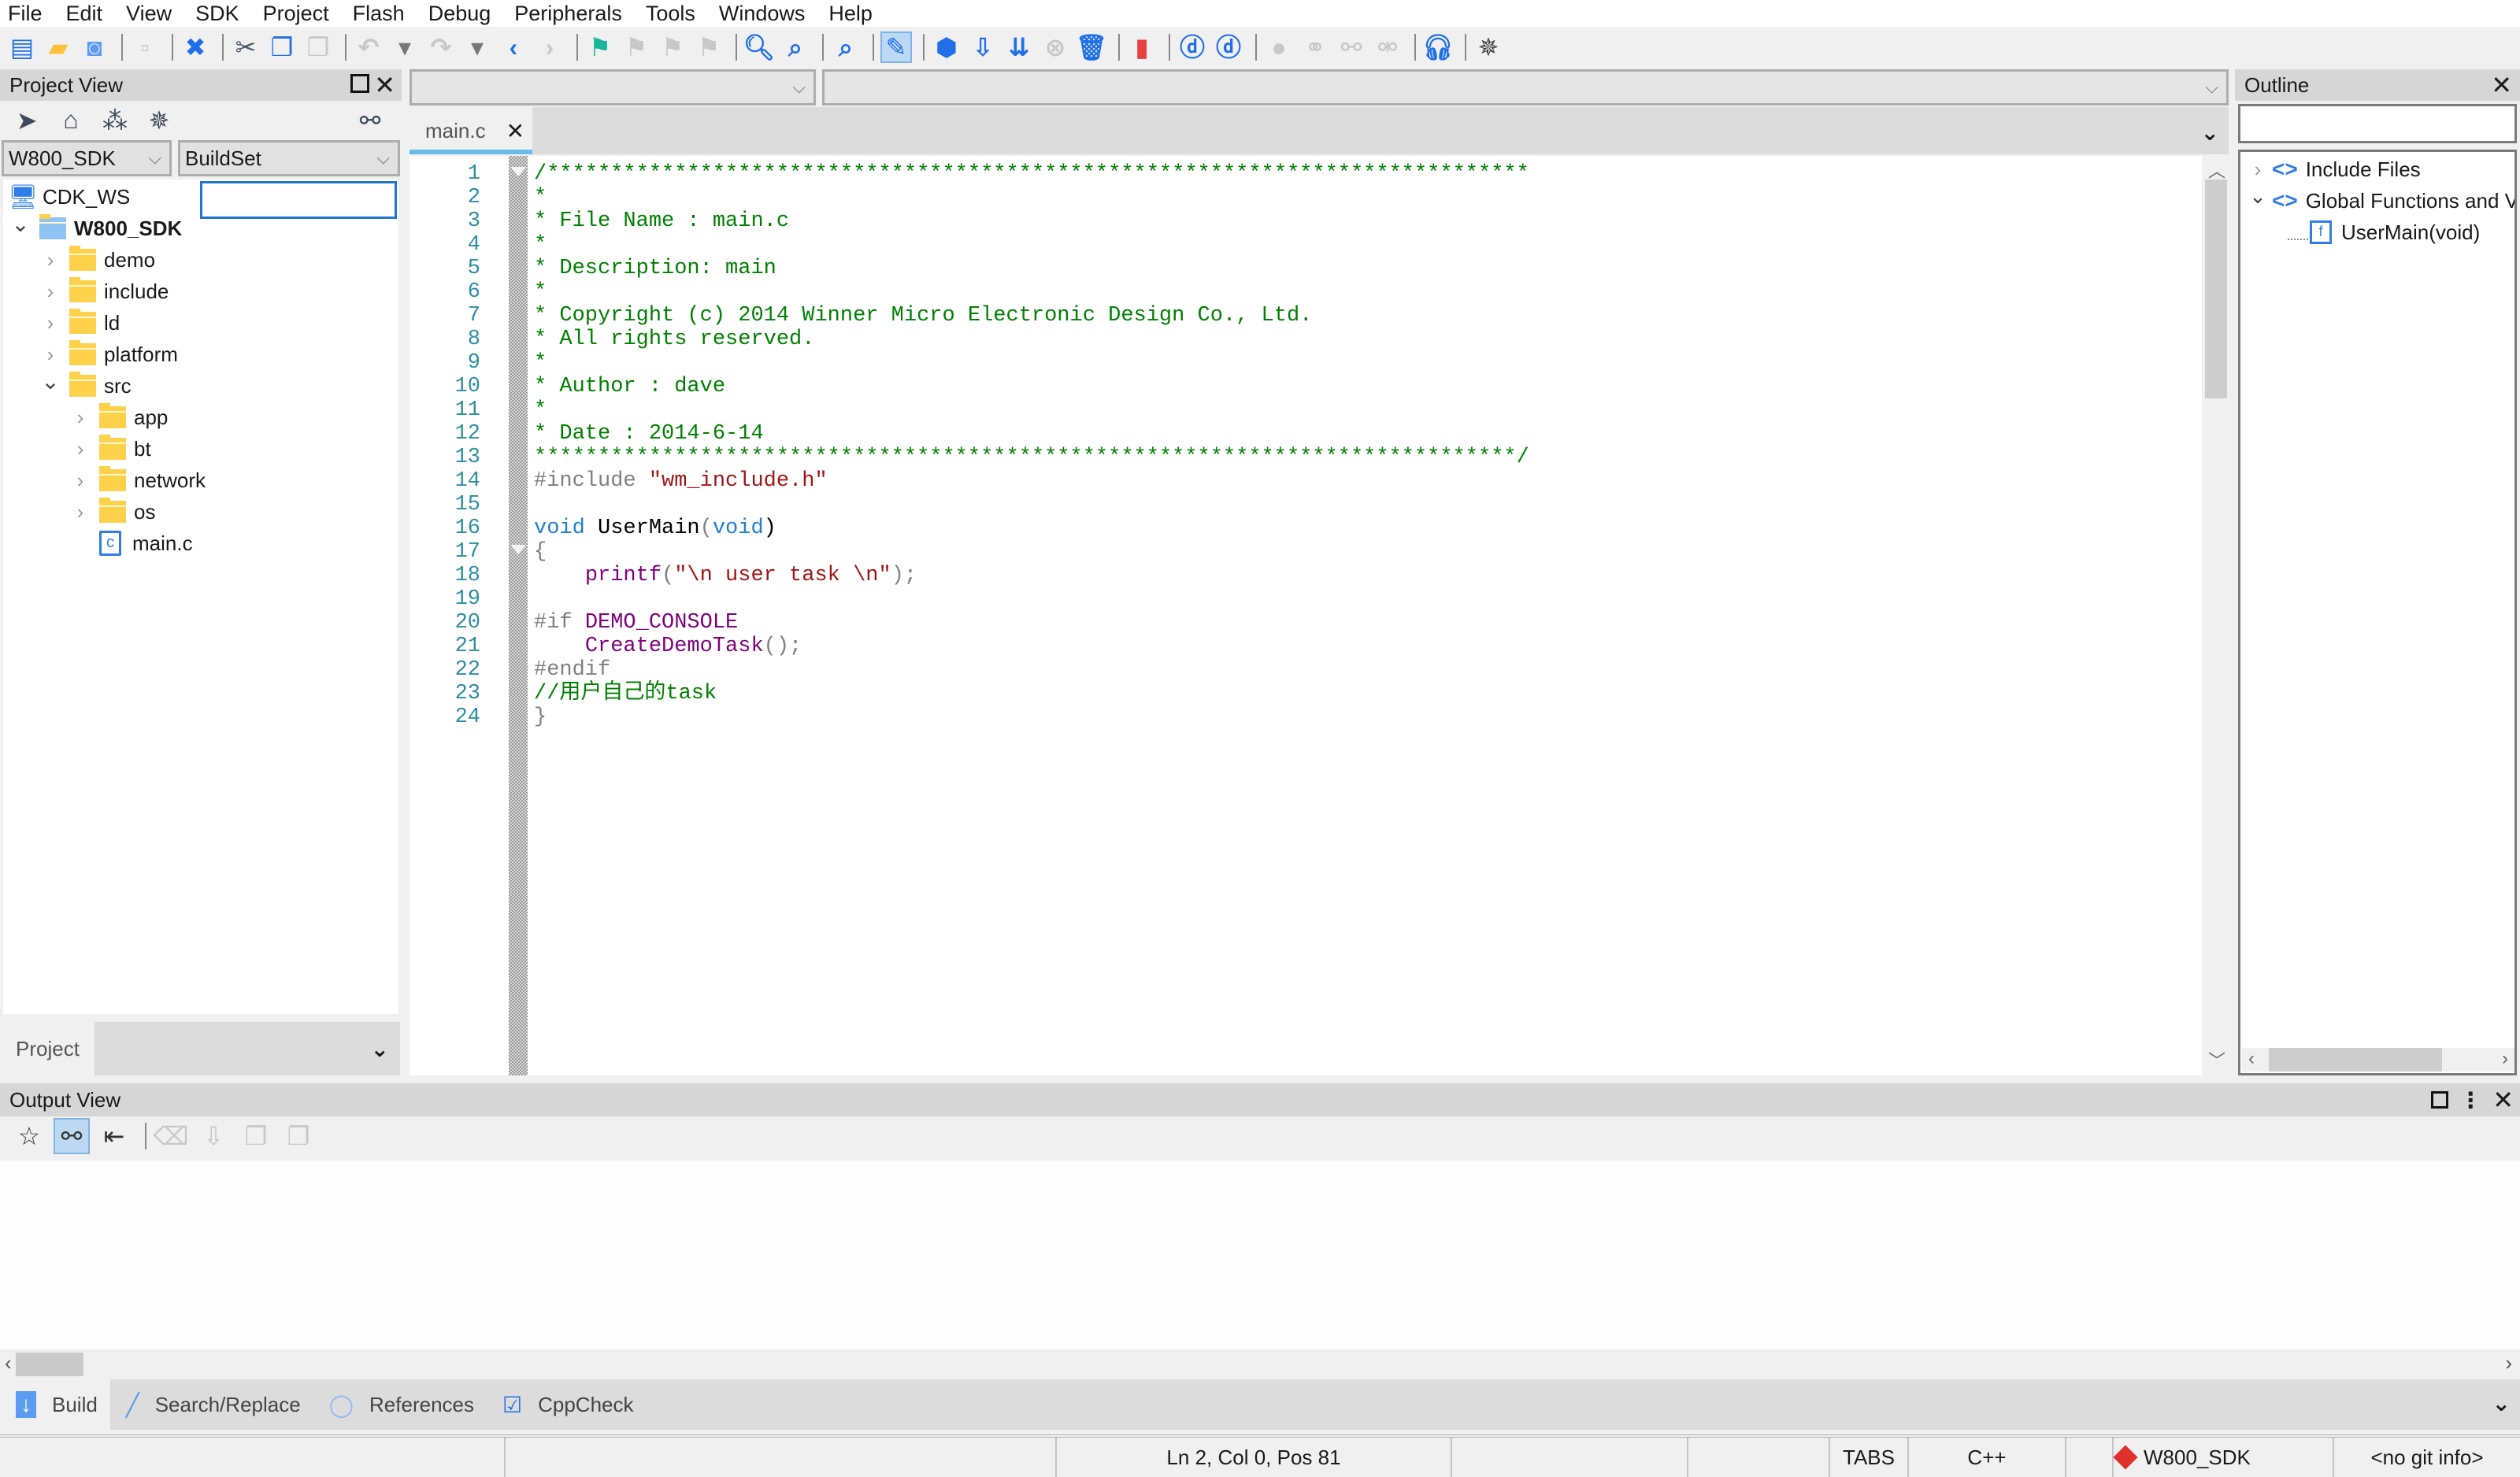 The width and height of the screenshot is (2520, 1477). I want to click on fold-margin, so click(518, 615).